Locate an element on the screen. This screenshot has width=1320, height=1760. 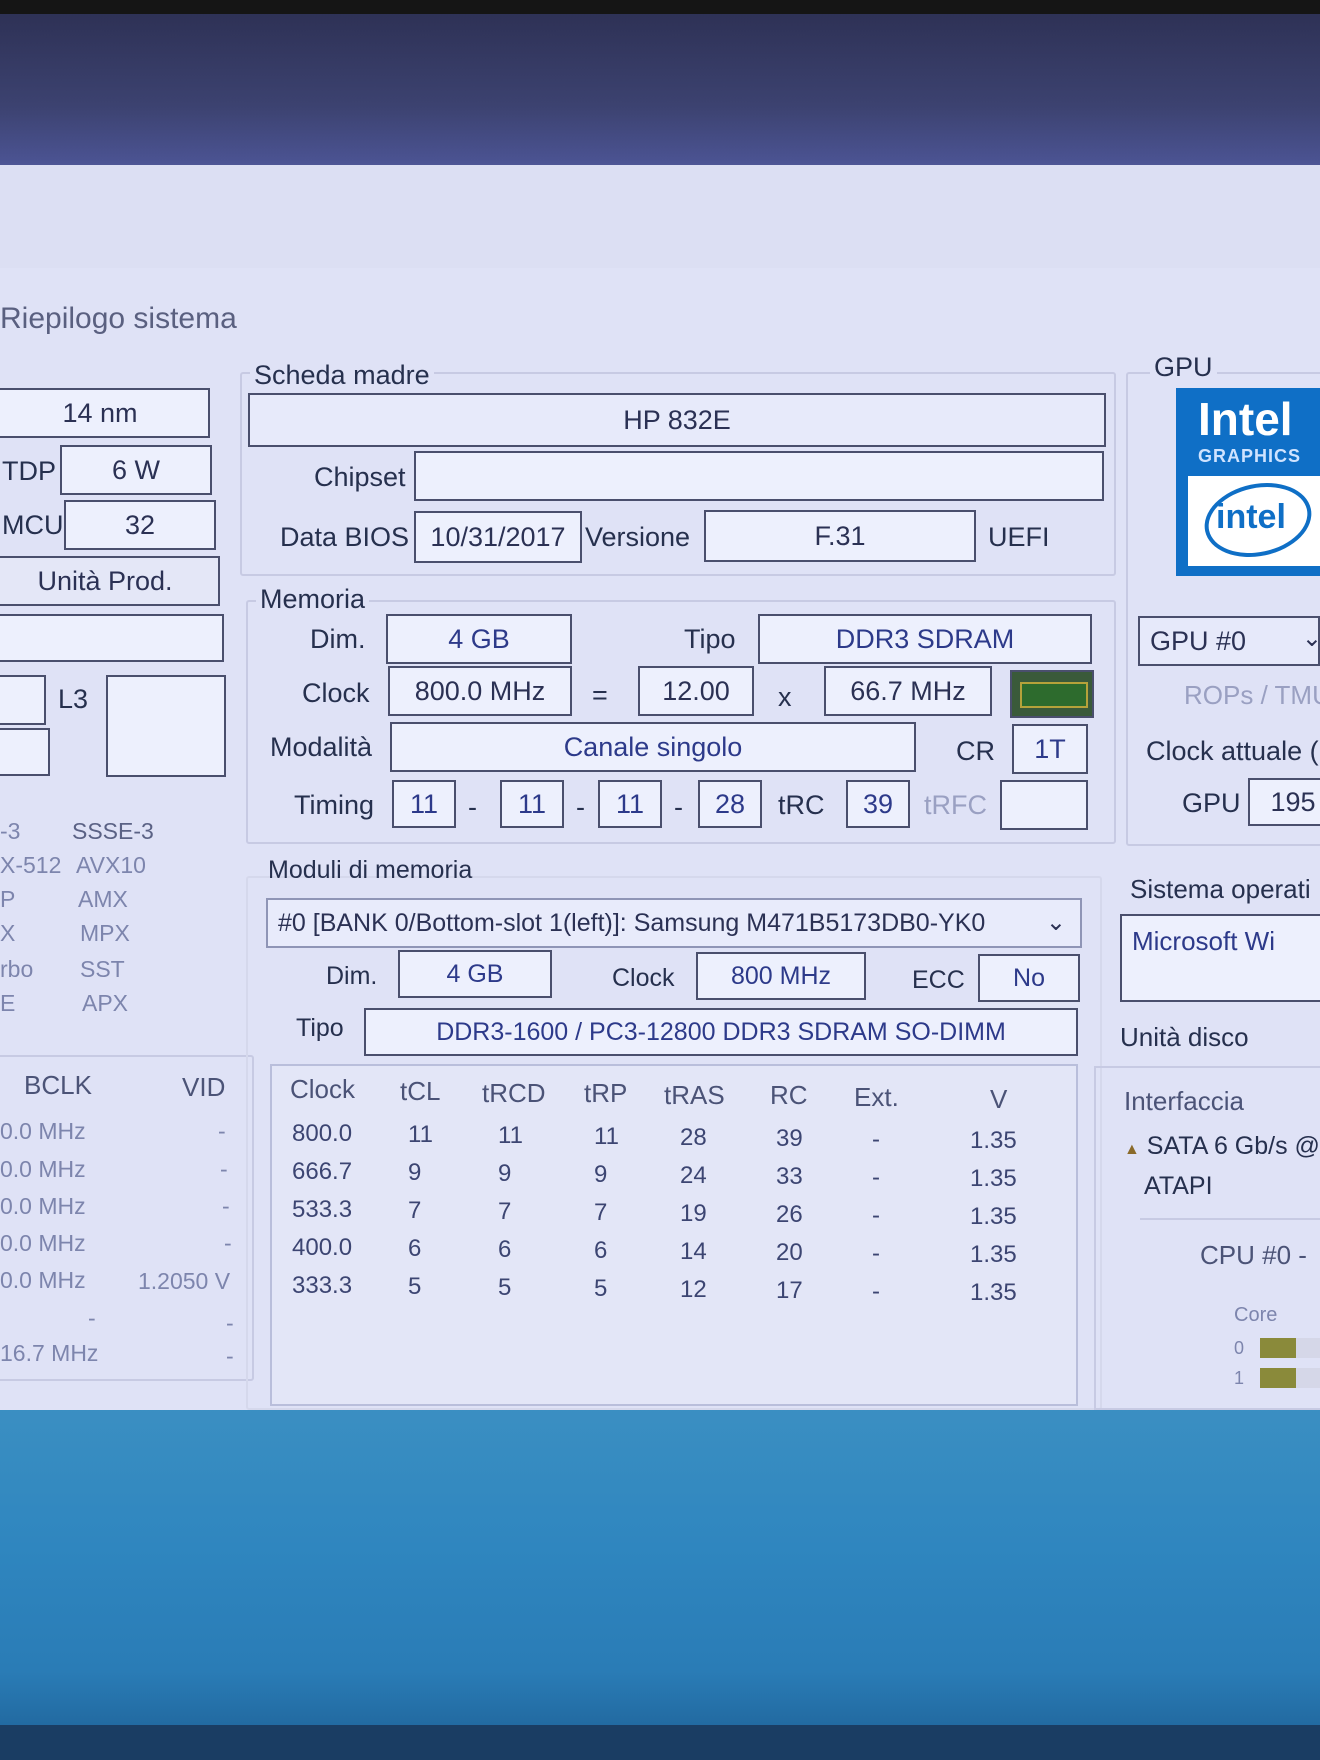
drive-interface: SATA 6 Gb/s @ is located at coordinates (1233, 1146).